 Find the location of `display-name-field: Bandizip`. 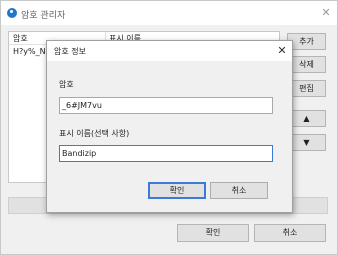

display-name-field: Bandizip is located at coordinates (166, 153).